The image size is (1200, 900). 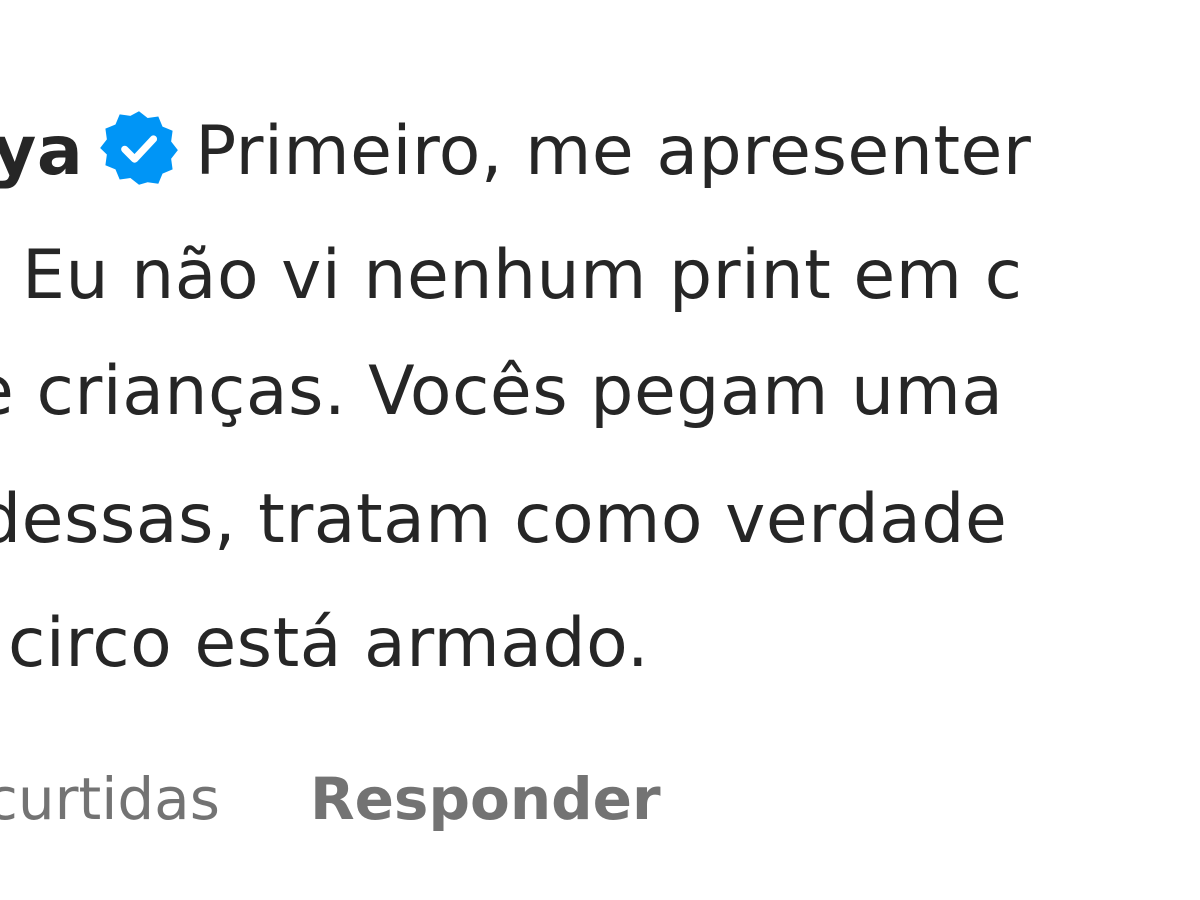 I want to click on comment-actions: curtidas Responder, so click(x=330, y=799).